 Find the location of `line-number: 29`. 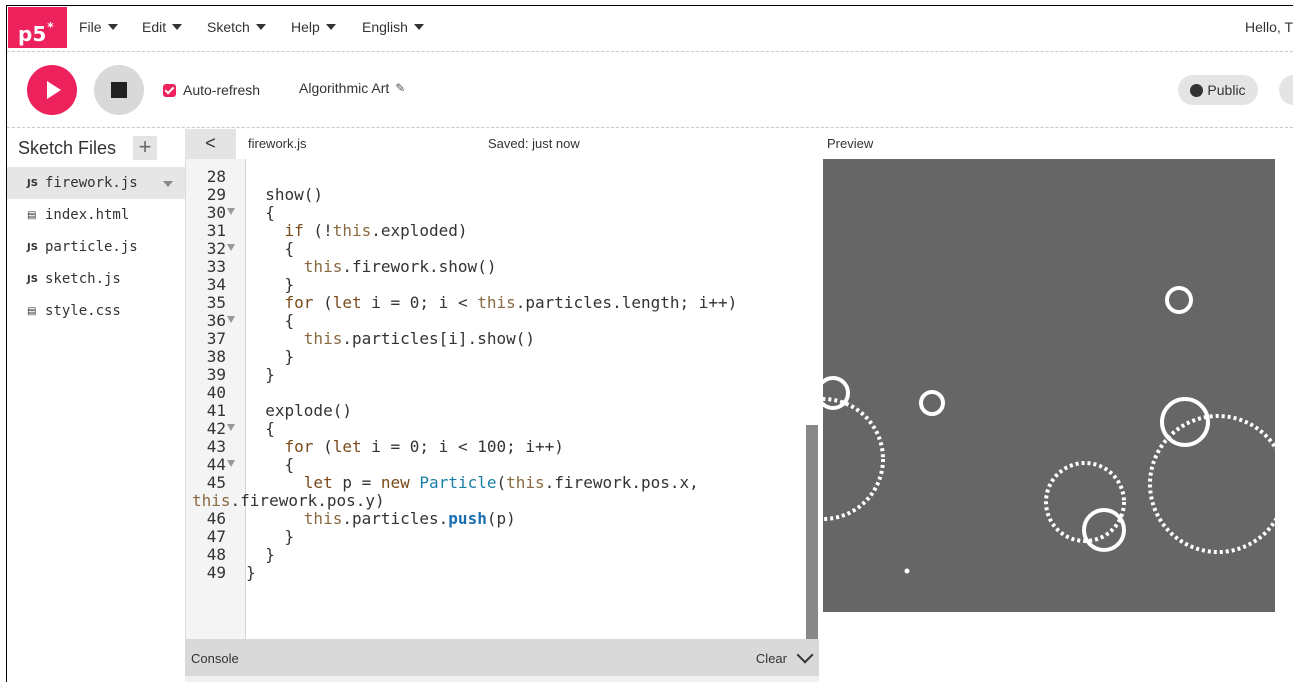

line-number: 29 is located at coordinates (216, 194).